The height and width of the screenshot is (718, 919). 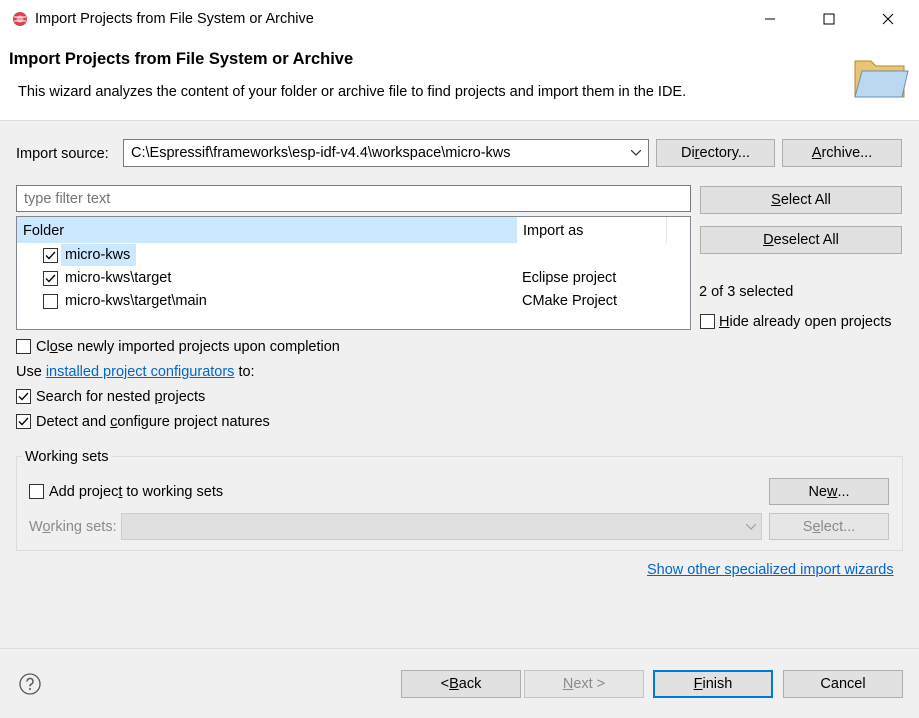 I want to click on column-header-folder: Folder, so click(x=267, y=230).